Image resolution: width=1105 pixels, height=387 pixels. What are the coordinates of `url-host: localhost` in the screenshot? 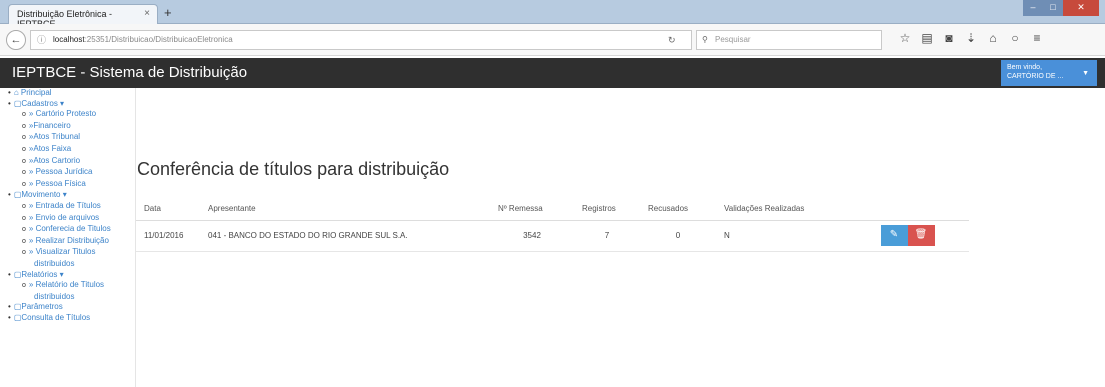 It's located at (69, 39).